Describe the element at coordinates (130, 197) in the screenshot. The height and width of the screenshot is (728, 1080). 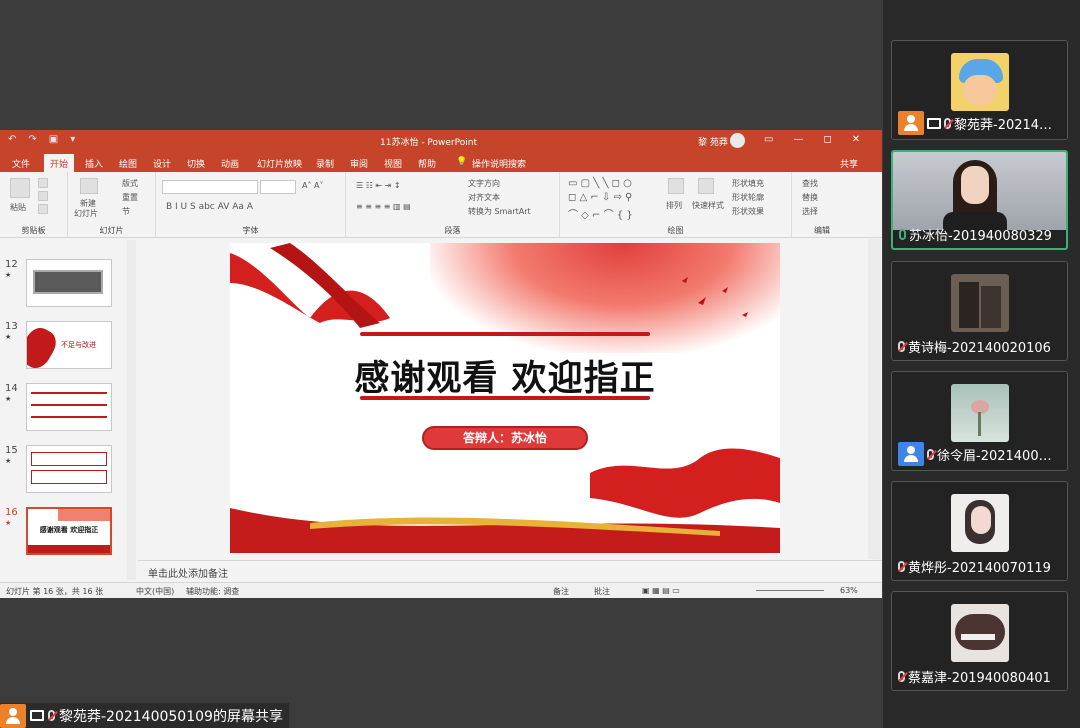
I see `reset-button: 重置` at that location.